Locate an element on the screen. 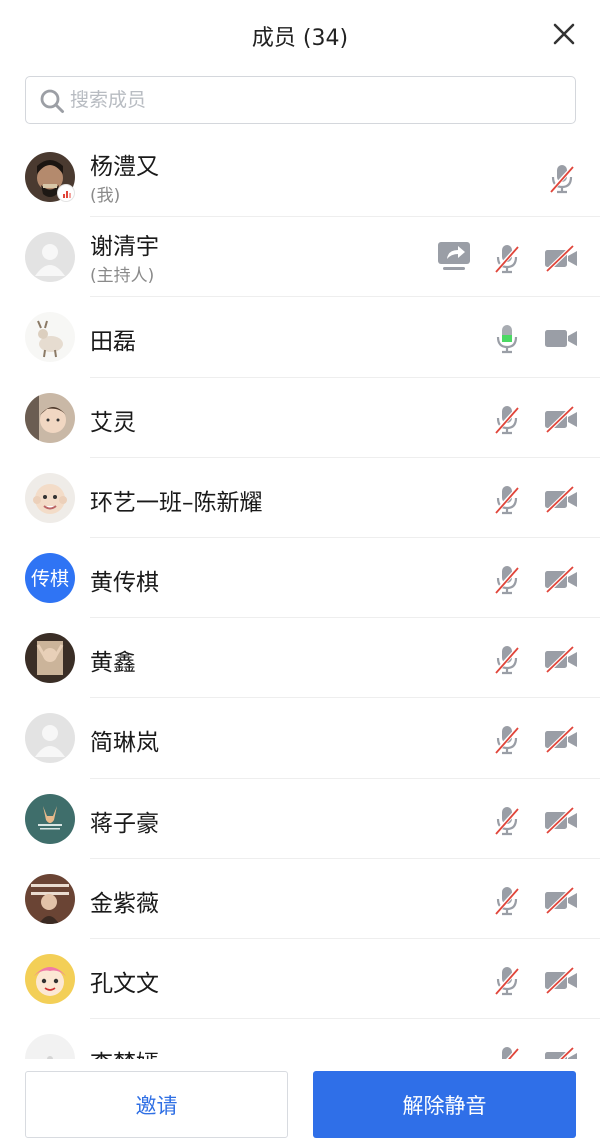 This screenshot has width=600, height=1148. camera-on-icon is located at coordinates (561, 338).